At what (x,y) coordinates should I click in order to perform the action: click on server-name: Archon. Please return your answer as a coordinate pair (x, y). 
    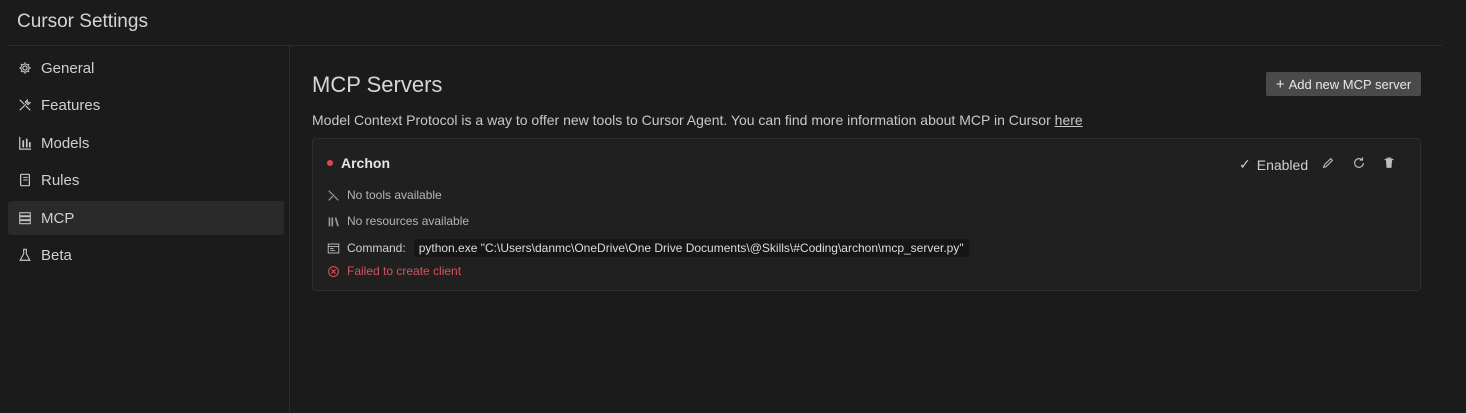
    Looking at the image, I should click on (365, 163).